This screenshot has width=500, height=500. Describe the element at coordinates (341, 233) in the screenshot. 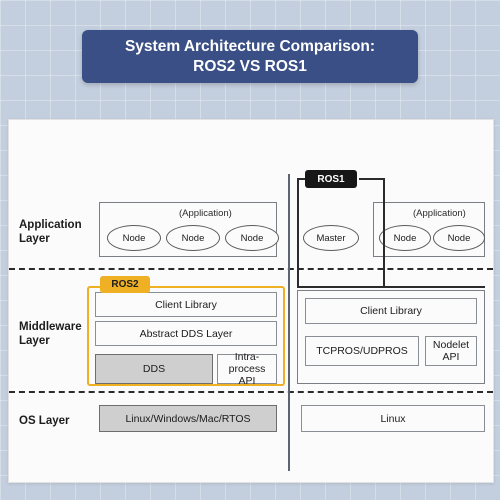

I see `ros1-bracket` at that location.